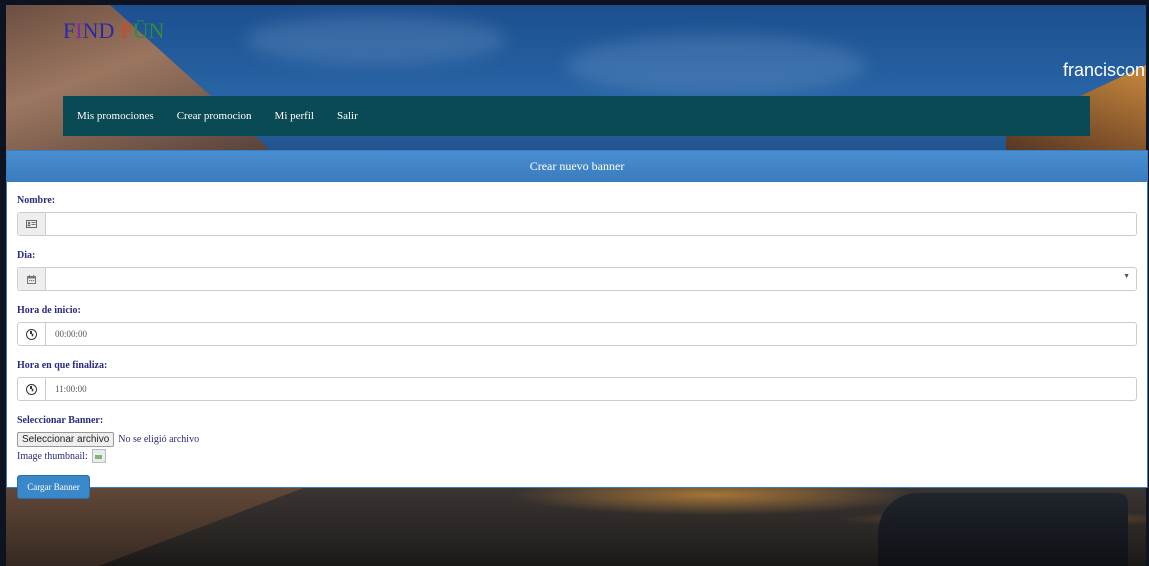 This screenshot has height=566, width=1149. Describe the element at coordinates (53, 487) in the screenshot. I see `cargar-banner-button: Cargar Banner` at that location.